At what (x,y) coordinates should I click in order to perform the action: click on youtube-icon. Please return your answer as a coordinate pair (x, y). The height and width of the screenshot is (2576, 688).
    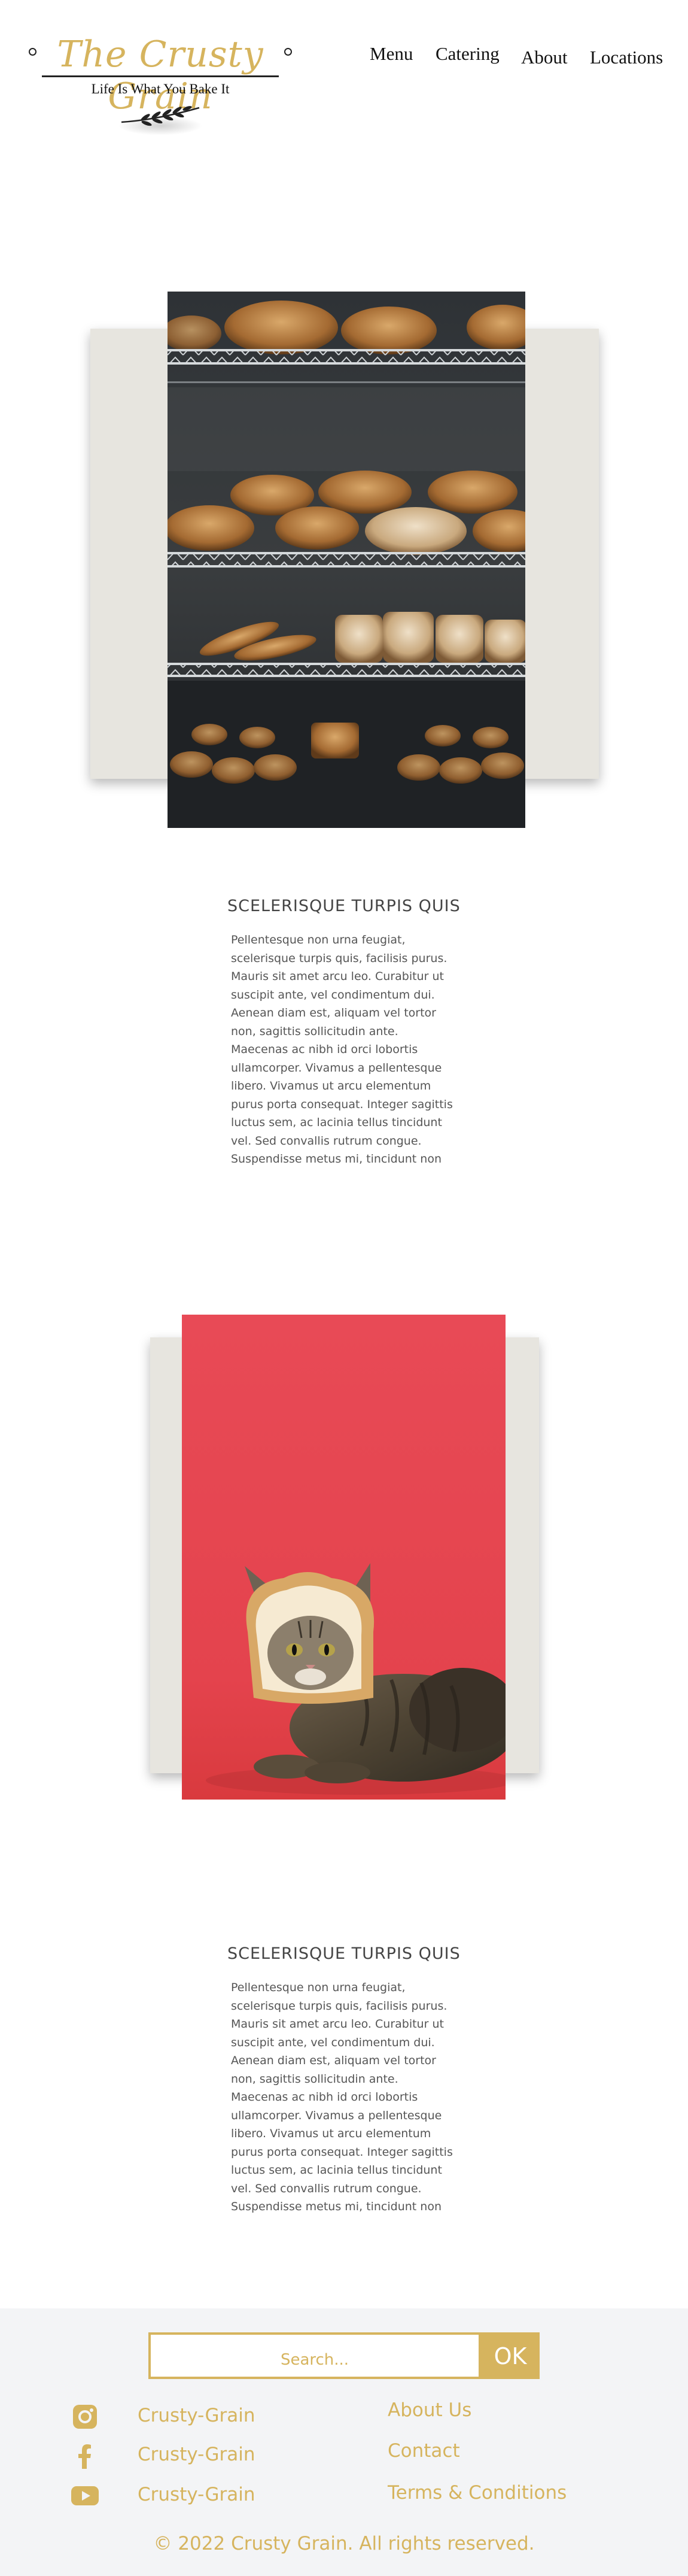
    Looking at the image, I should click on (85, 2495).